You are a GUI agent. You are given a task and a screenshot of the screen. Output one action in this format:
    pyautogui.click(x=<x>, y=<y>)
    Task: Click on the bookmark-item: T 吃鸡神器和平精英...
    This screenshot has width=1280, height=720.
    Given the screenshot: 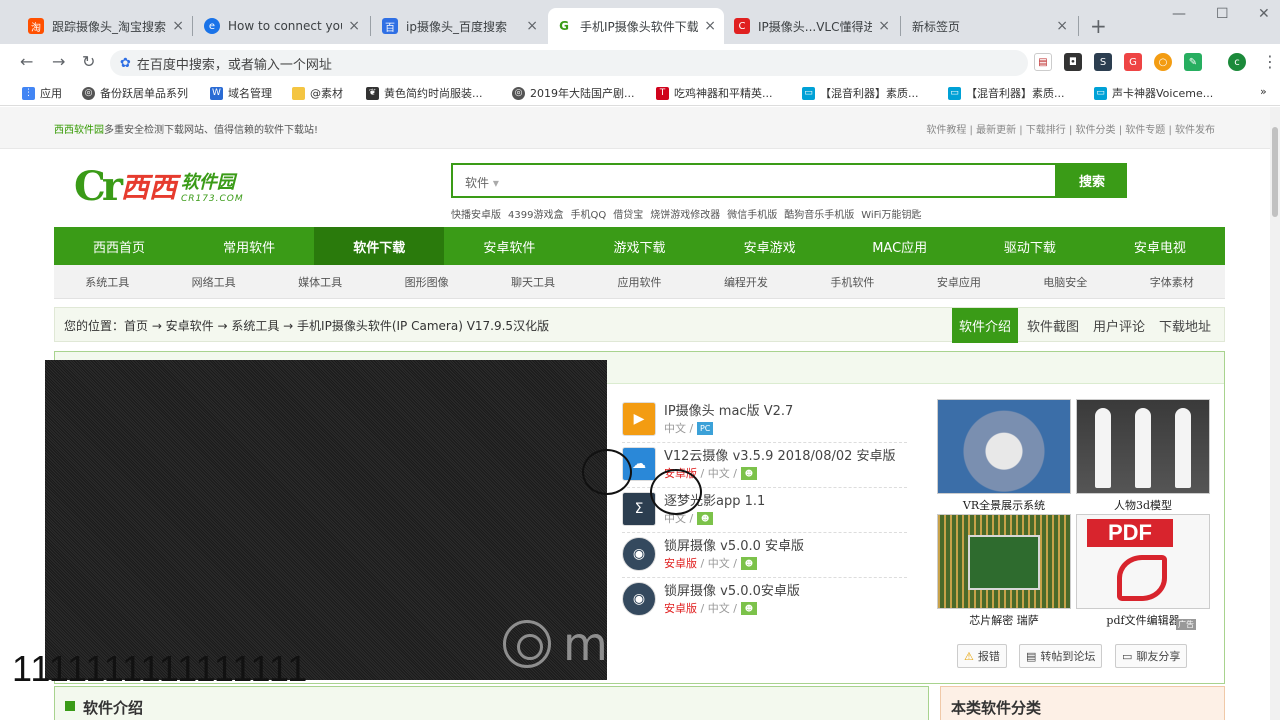 What is the action you would take?
    pyautogui.click(x=714, y=93)
    